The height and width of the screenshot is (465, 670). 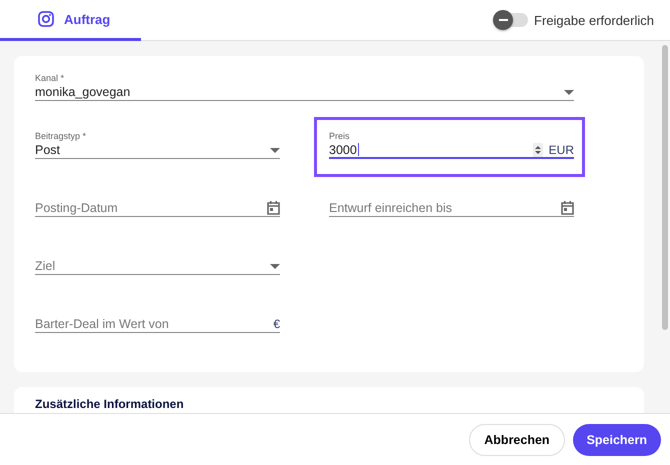 I want to click on currency-suffix: EUR, so click(x=561, y=149).